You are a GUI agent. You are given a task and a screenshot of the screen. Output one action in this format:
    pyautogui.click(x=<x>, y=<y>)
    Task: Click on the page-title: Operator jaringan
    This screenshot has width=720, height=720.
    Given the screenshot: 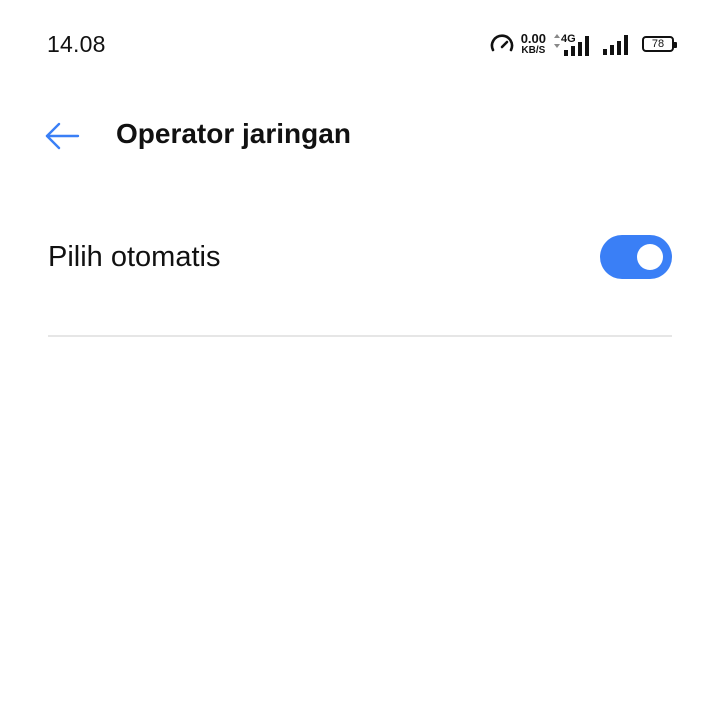 What is the action you would take?
    pyautogui.click(x=233, y=133)
    